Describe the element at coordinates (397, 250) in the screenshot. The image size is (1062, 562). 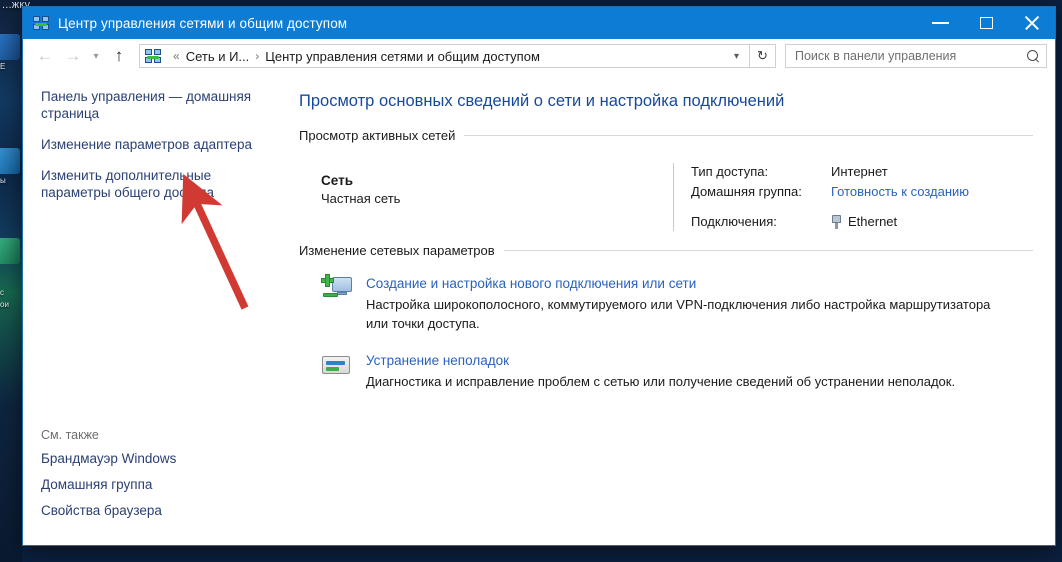
I see `change-settings-label: Изменение сетевых параметров` at that location.